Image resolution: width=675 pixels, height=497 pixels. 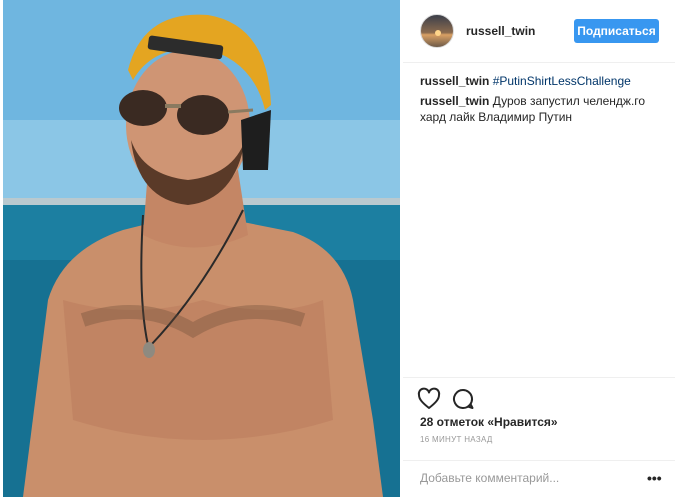 I want to click on comment-input, so click(x=525, y=478).